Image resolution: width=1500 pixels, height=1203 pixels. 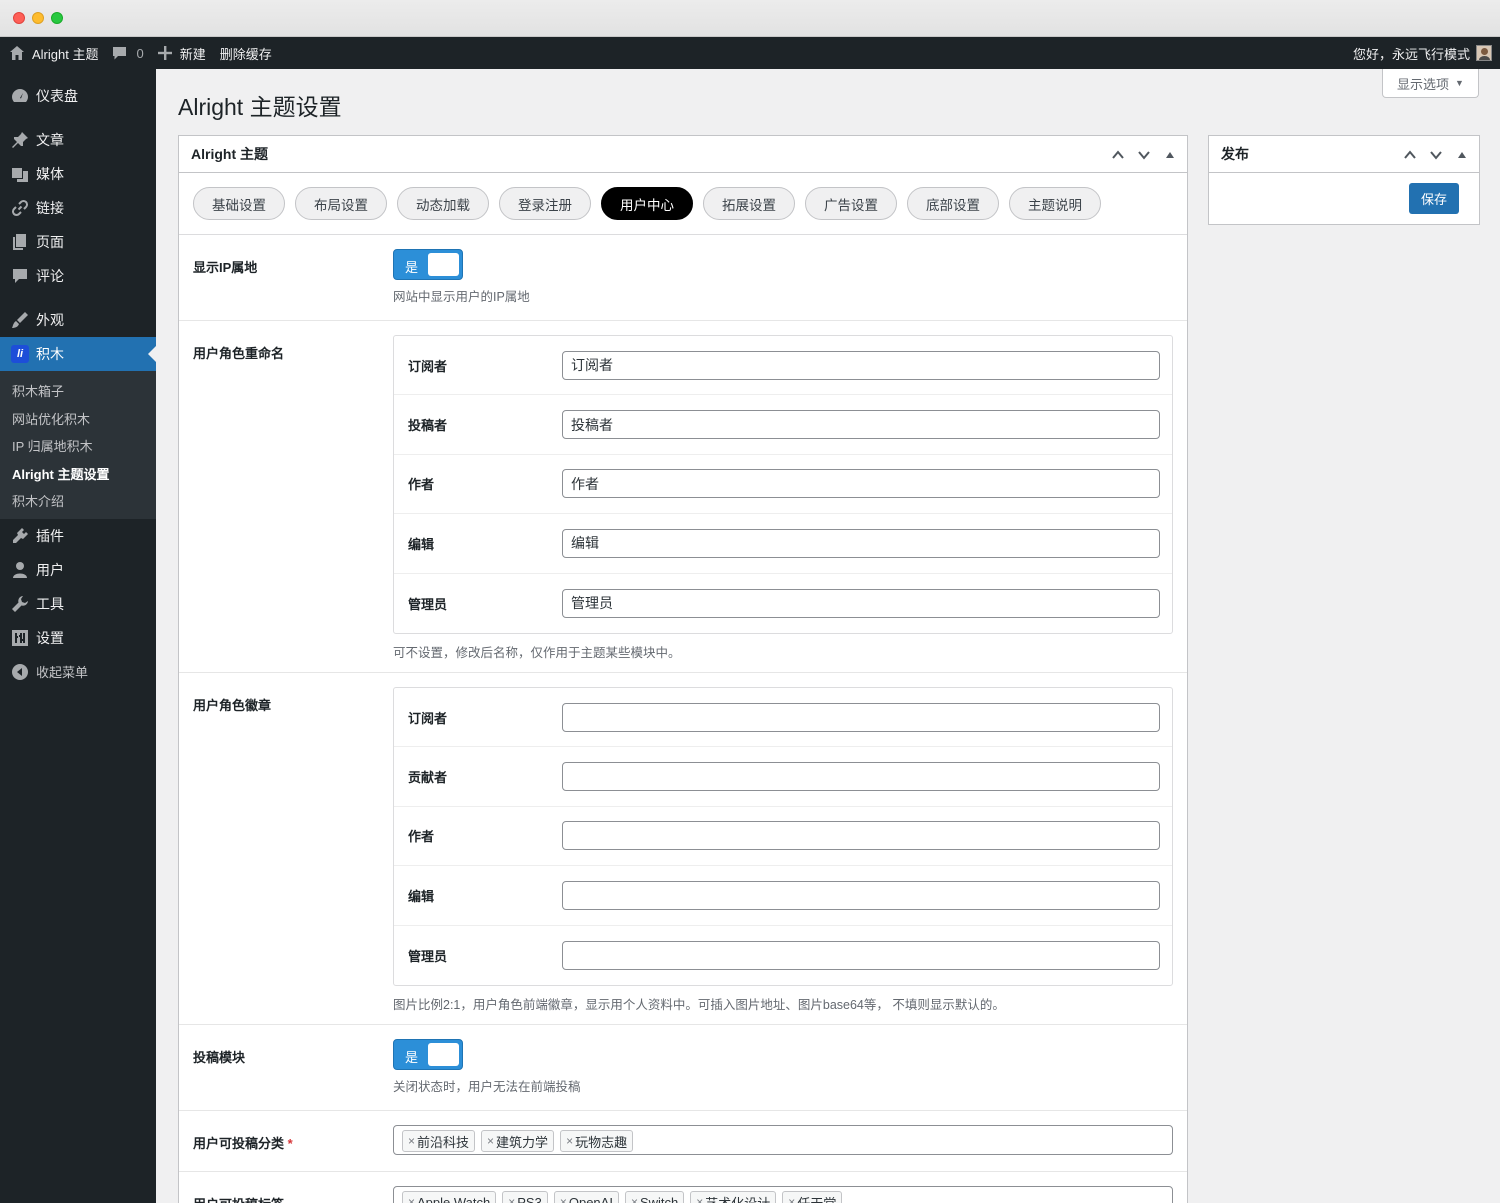 I want to click on sidebar-item-dashboard: 仪表盘, so click(x=78, y=96).